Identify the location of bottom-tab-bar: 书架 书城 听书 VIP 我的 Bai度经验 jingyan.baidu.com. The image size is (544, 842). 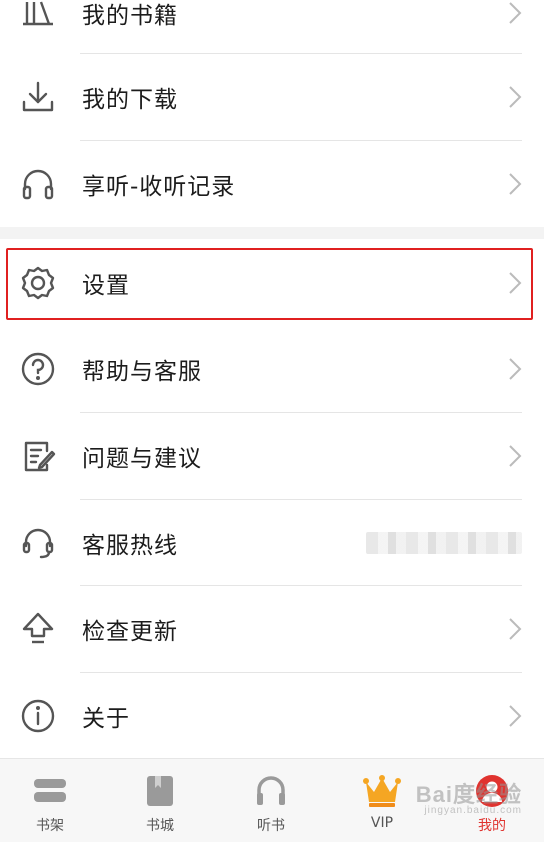
(272, 800).